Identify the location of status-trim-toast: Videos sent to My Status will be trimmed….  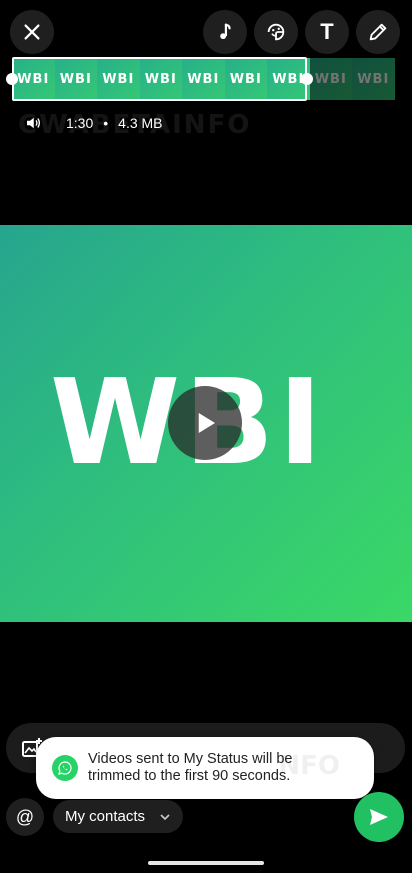
(205, 768).